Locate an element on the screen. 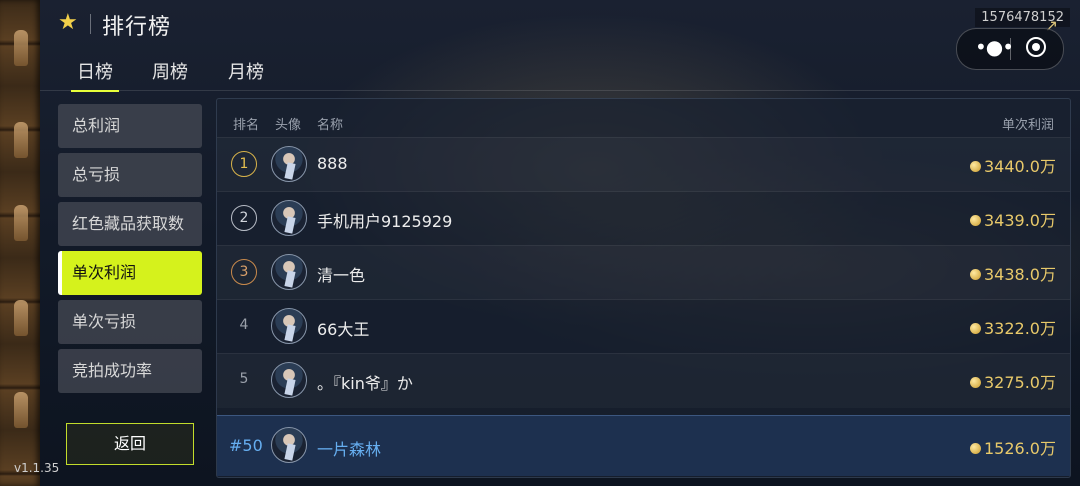 Image resolution: width=1080 pixels, height=486 pixels. sidebar-item-bid-success-rate: 竞拍成功率 is located at coordinates (130, 371).